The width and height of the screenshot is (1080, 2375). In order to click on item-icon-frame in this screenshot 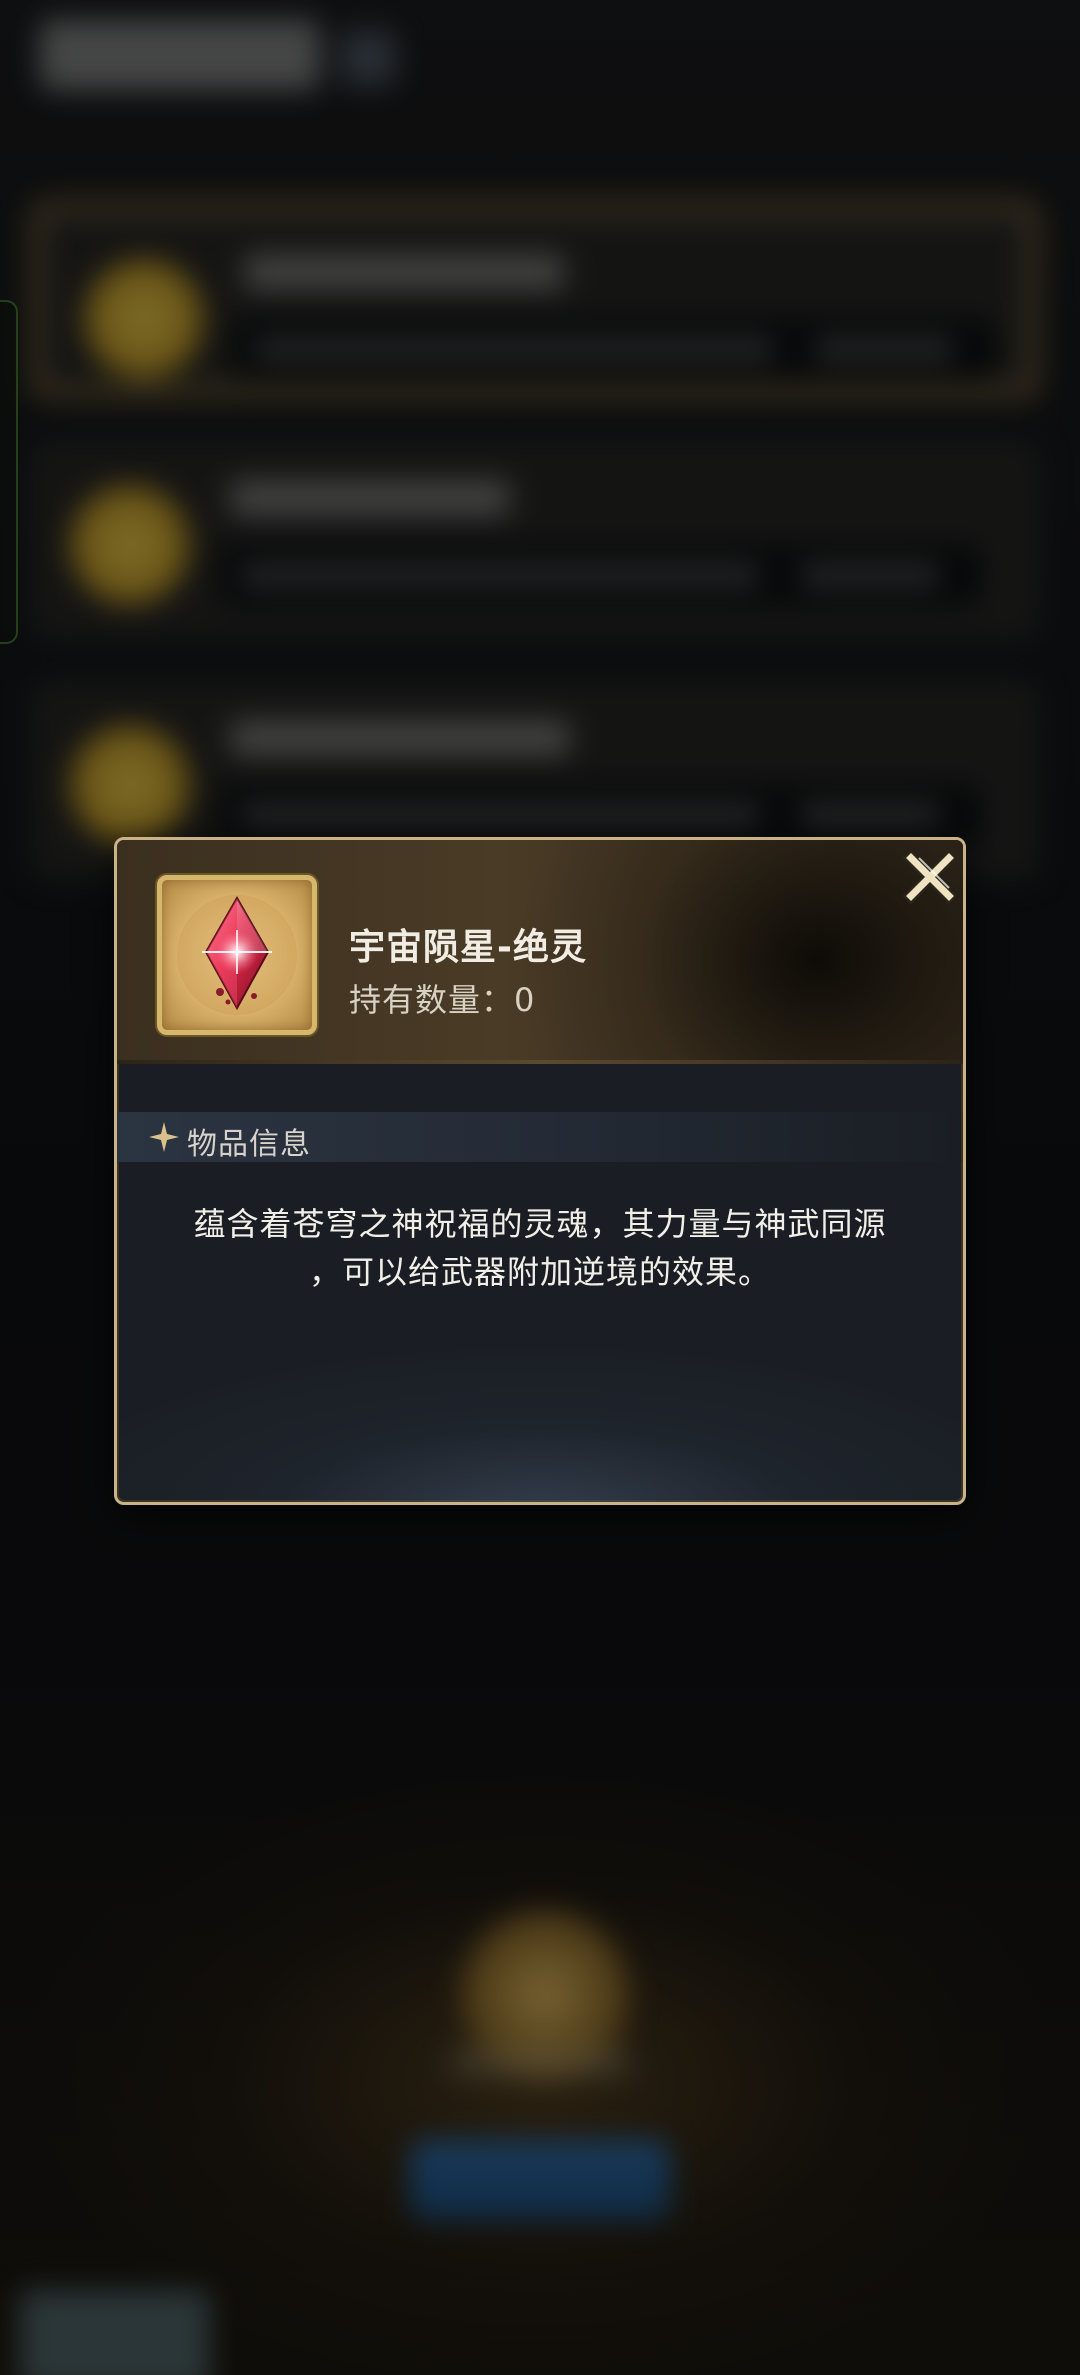, I will do `click(237, 955)`.